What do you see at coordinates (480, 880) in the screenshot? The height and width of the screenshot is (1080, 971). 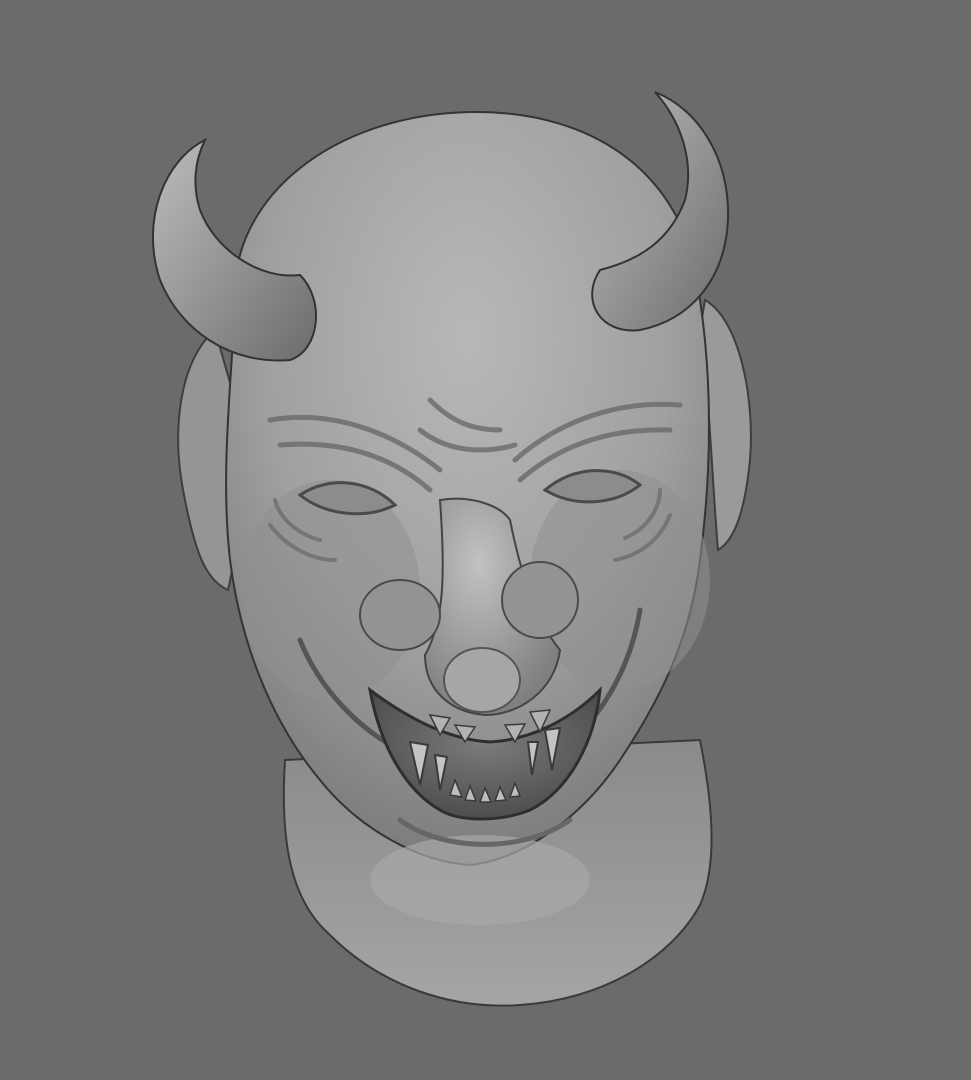 I see `chin` at bounding box center [480, 880].